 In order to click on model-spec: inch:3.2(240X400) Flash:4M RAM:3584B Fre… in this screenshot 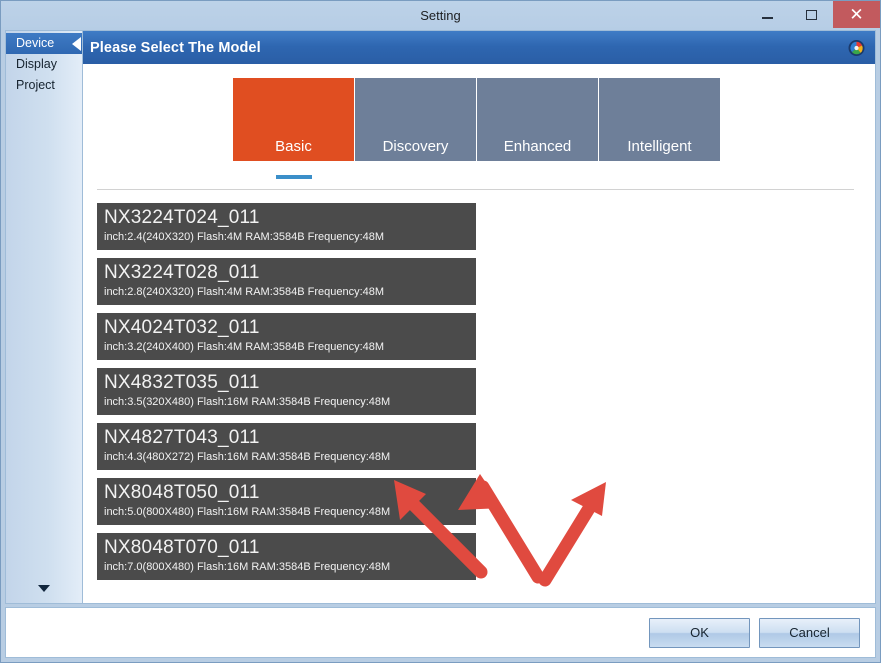, I will do `click(244, 347)`.